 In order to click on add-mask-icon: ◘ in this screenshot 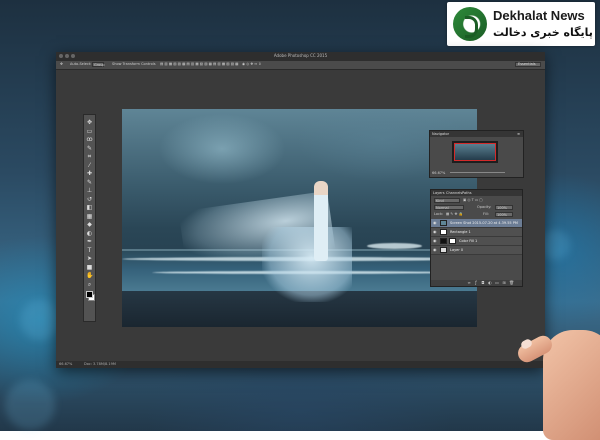, I will do `click(483, 283)`.